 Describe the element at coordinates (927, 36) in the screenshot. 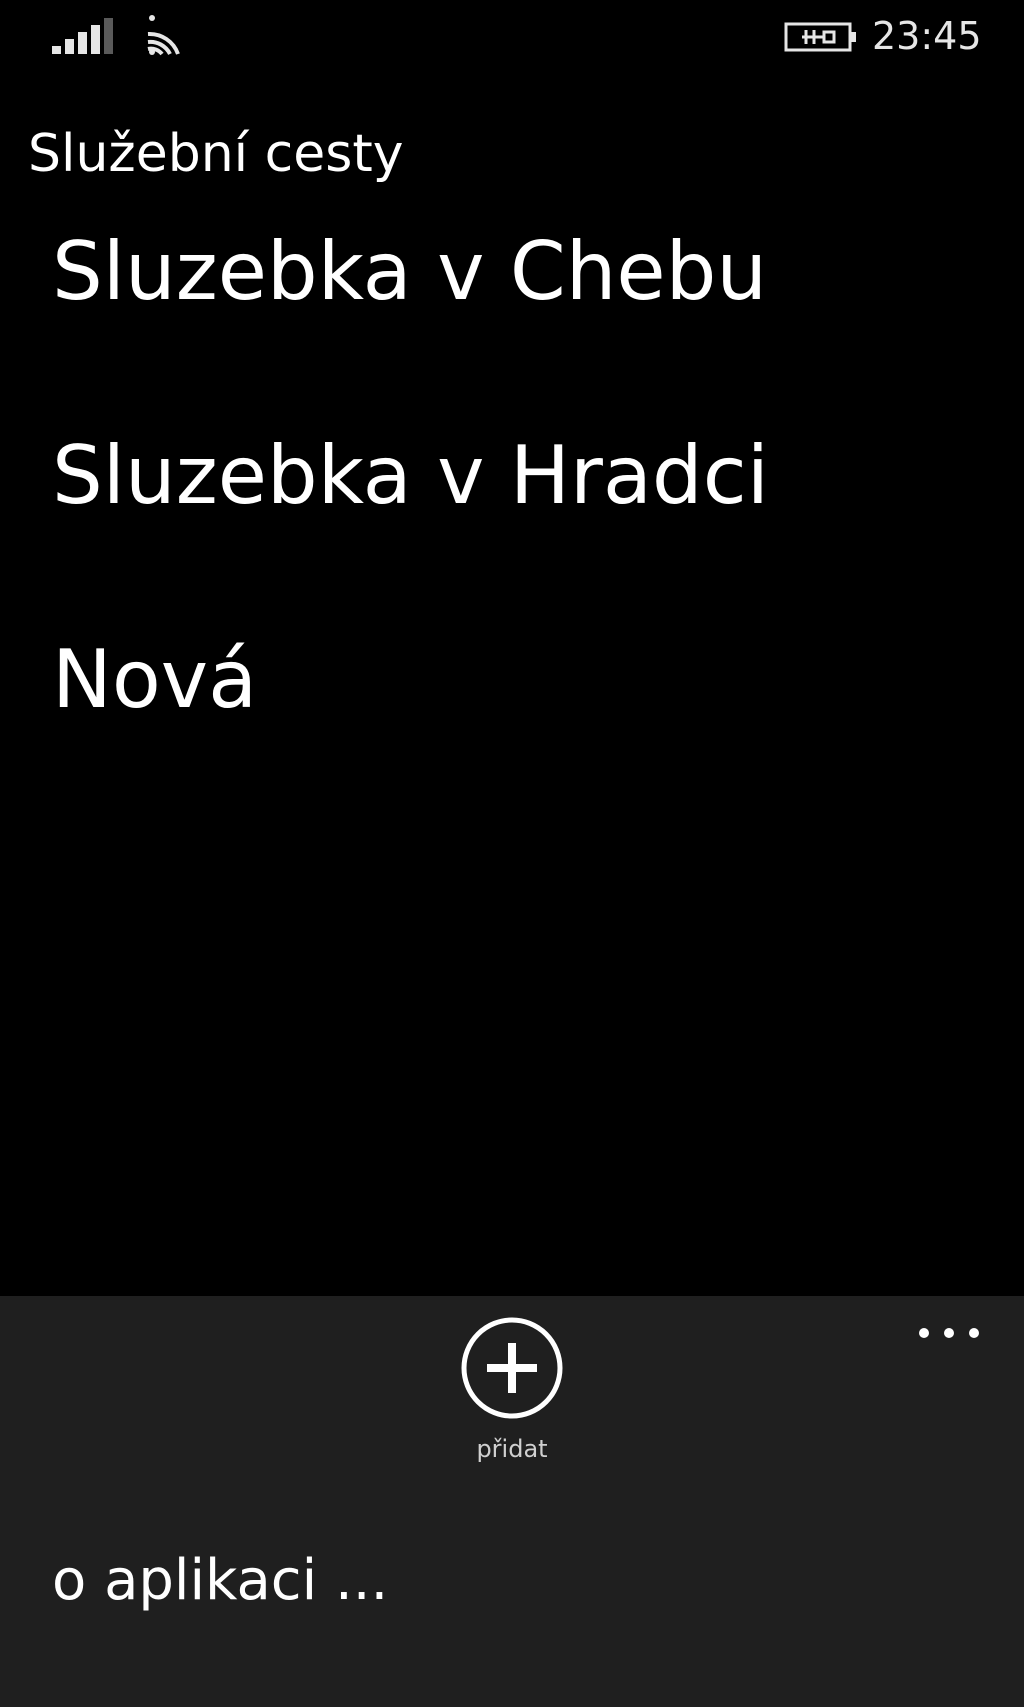

I see `status-clock: 23:45` at that location.